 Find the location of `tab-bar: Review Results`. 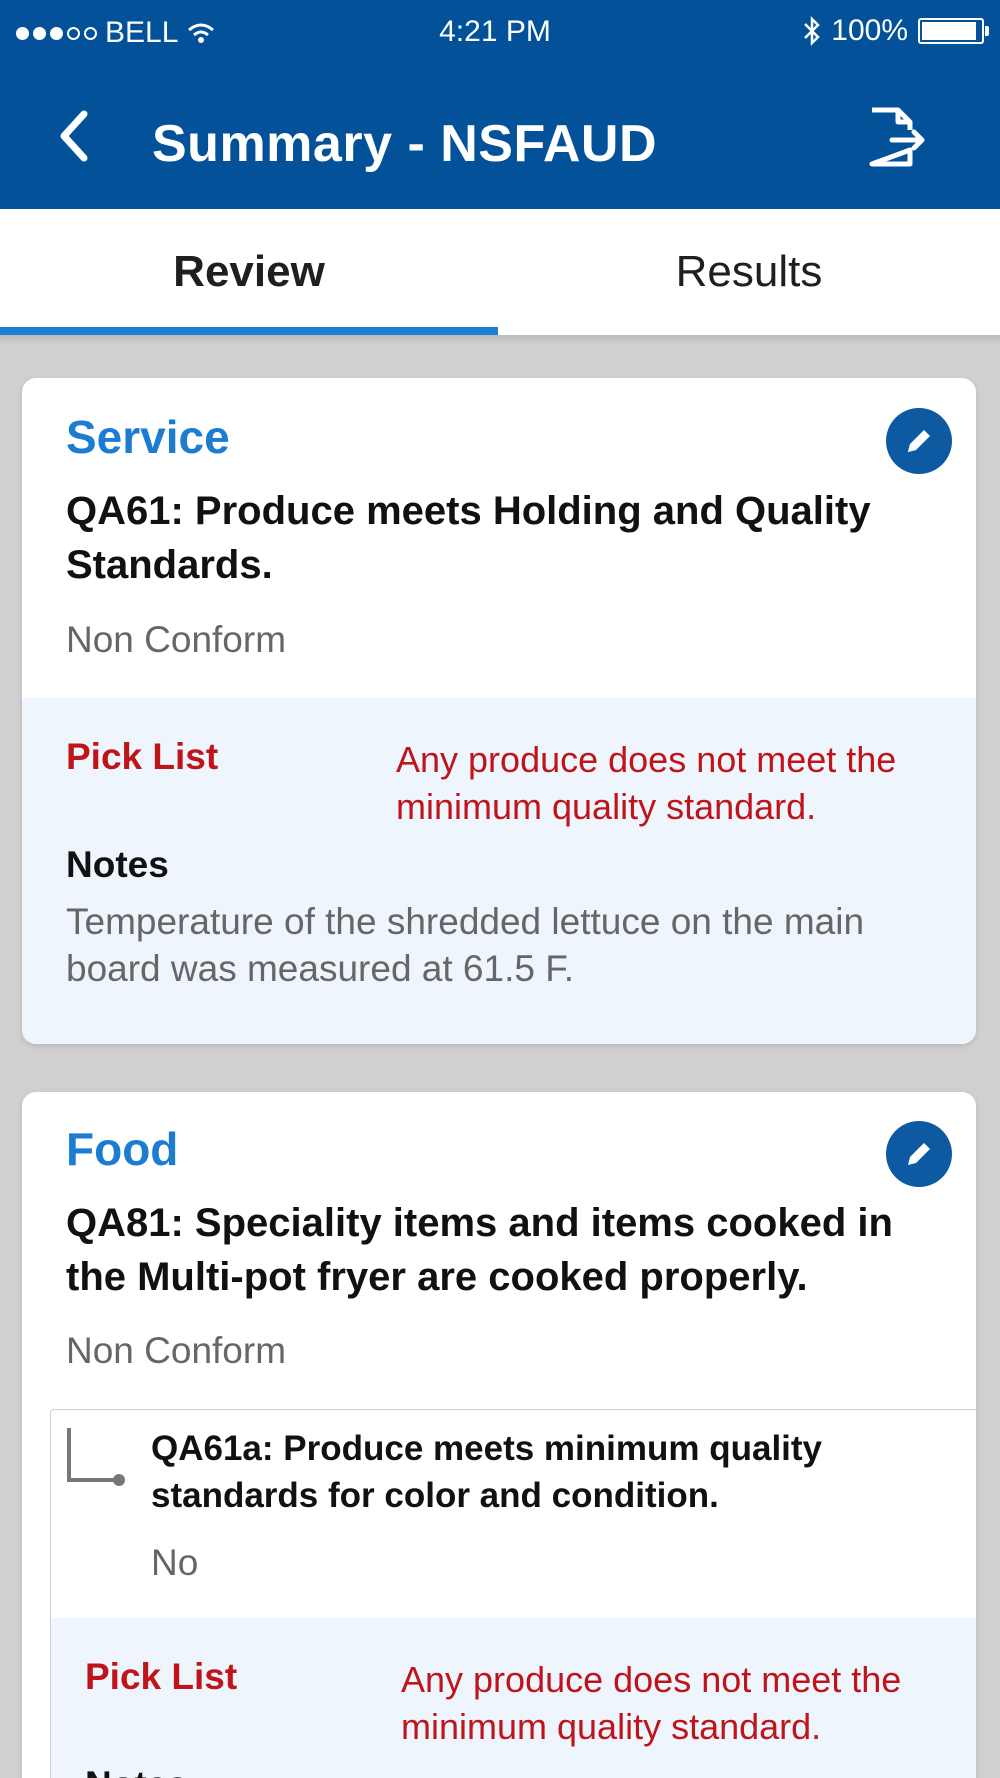

tab-bar: Review Results is located at coordinates (500, 272).